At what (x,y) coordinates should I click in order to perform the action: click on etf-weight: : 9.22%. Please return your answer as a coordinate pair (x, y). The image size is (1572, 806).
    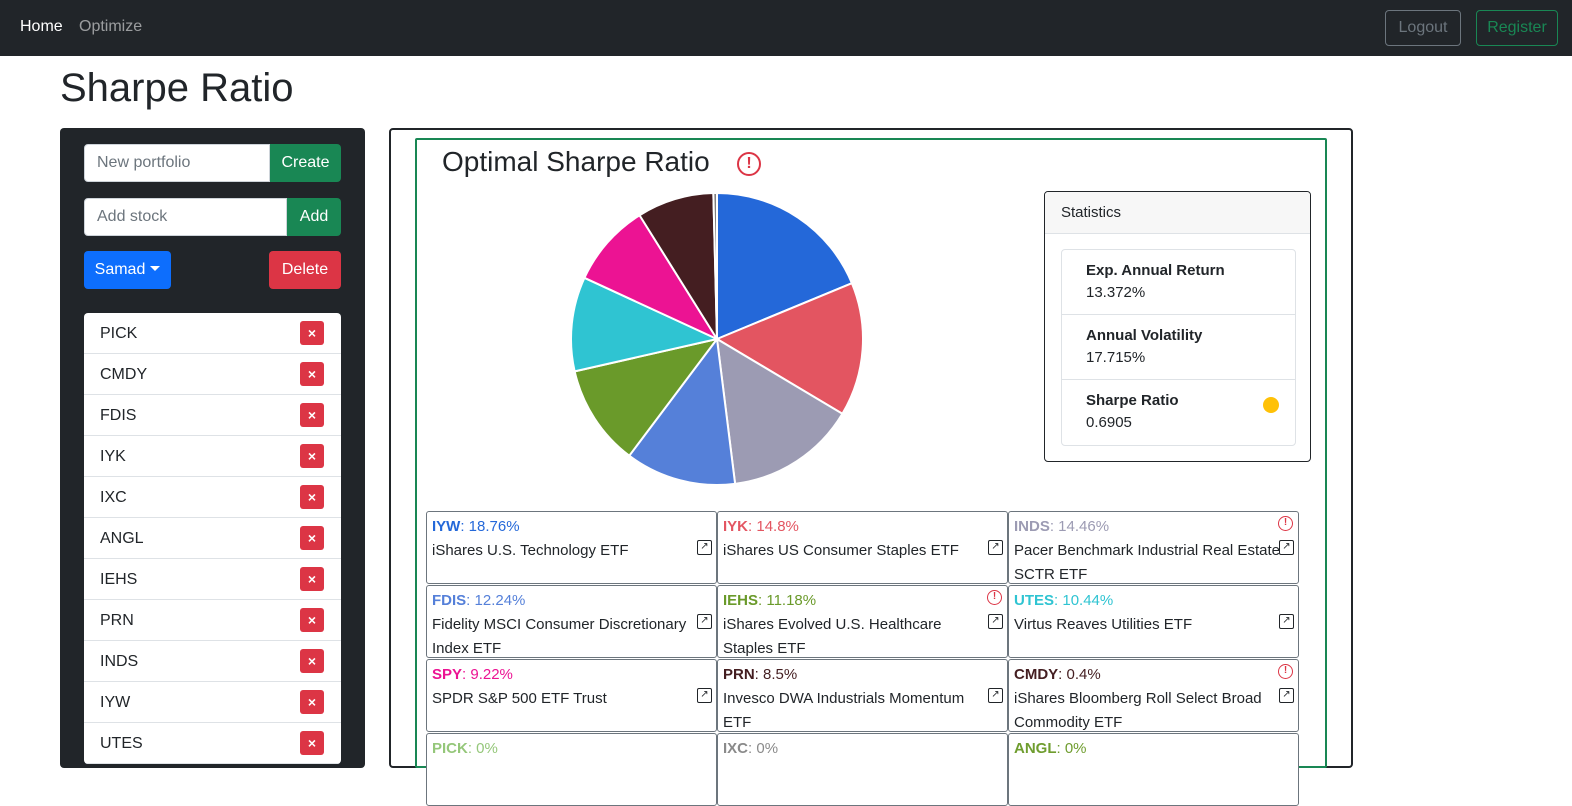
    Looking at the image, I should click on (487, 674).